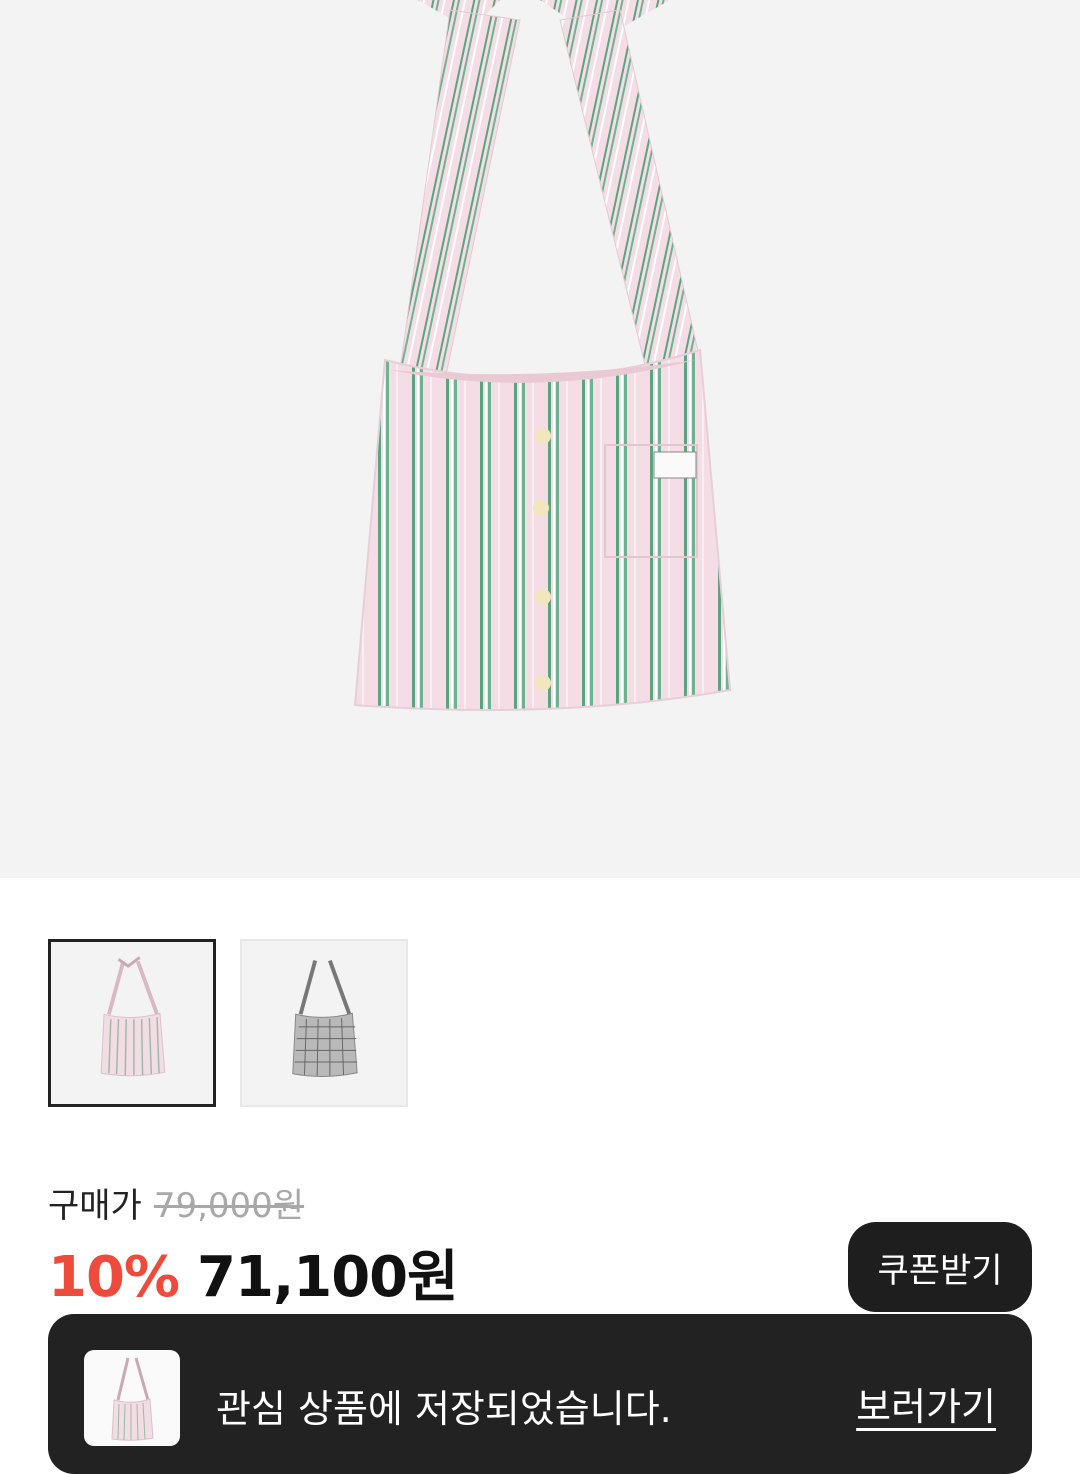 This screenshot has height=1474, width=1080. I want to click on thumbnail-gray-check, so click(324, 1023).